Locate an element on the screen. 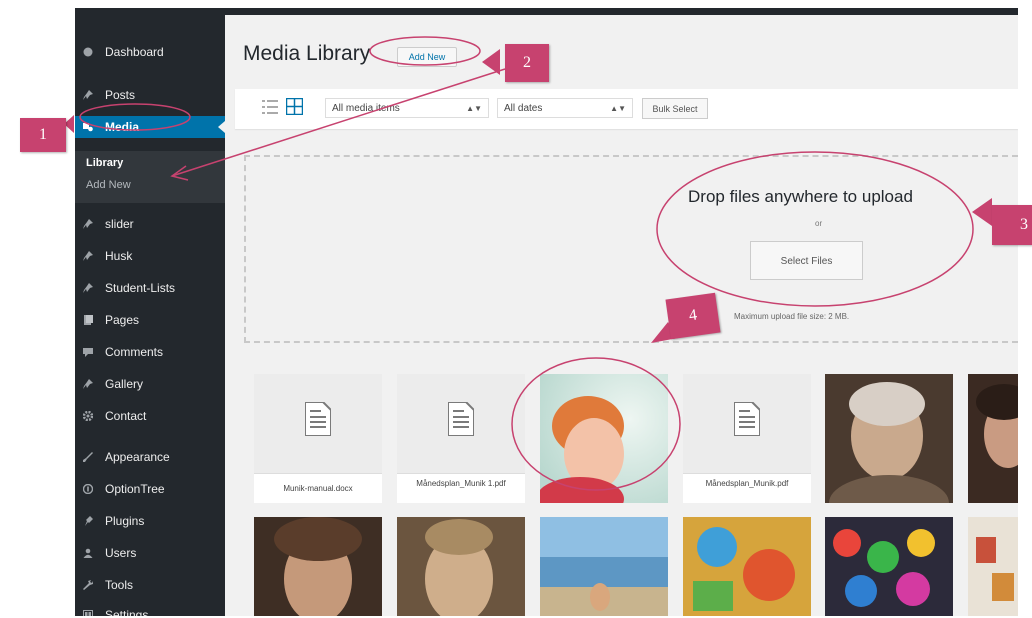  media-submenu: Library Add New is located at coordinates (150, 177).